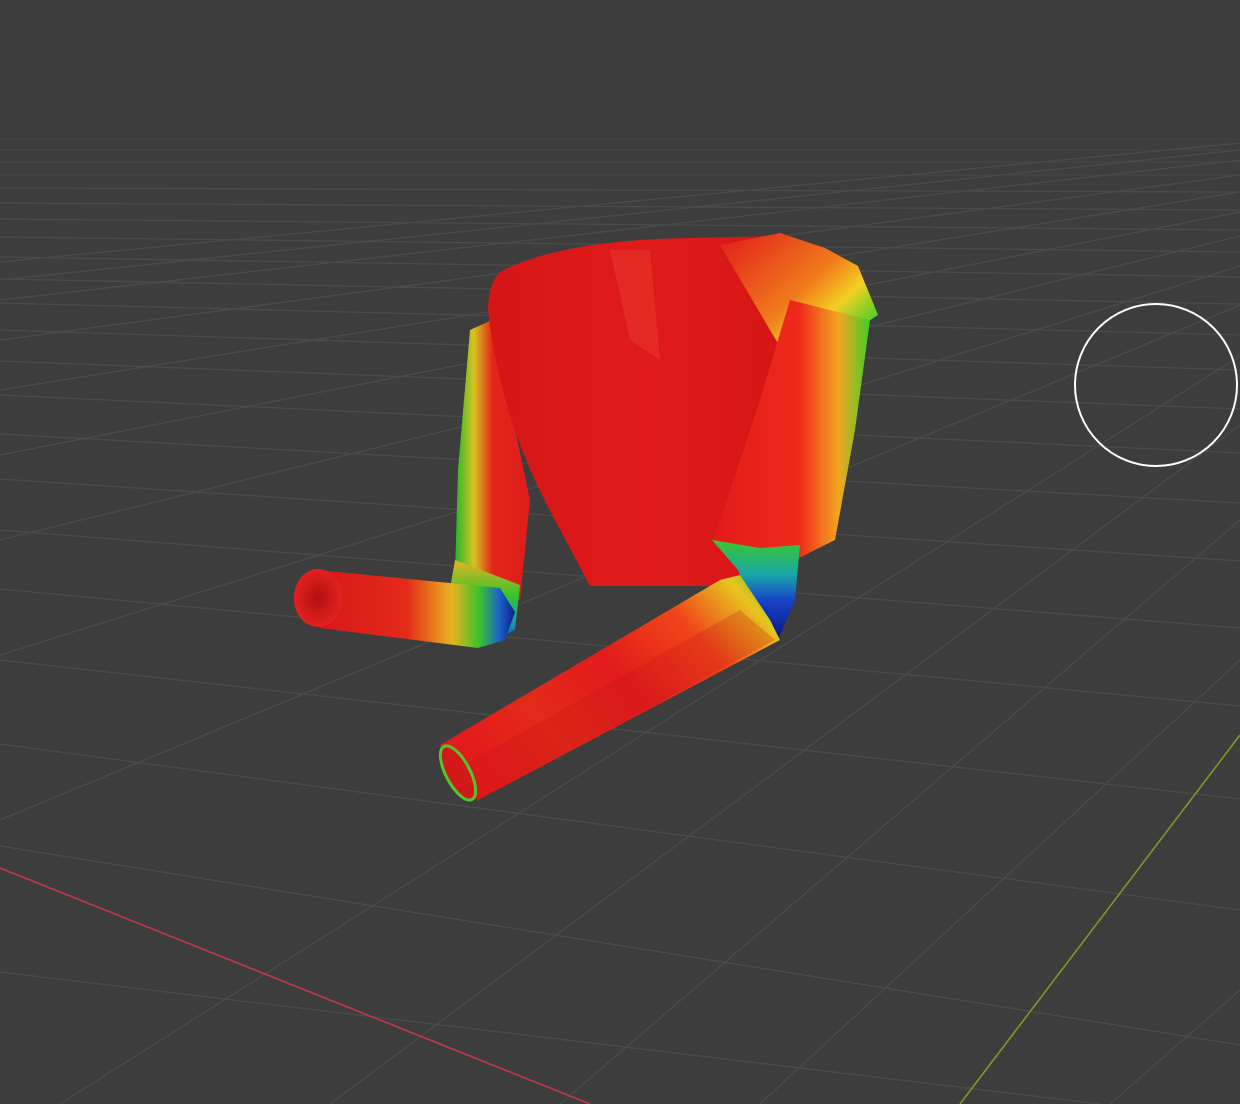 This screenshot has height=1104, width=1240. Describe the element at coordinates (295, 985) in the screenshot. I see `x-axis-line` at that location.